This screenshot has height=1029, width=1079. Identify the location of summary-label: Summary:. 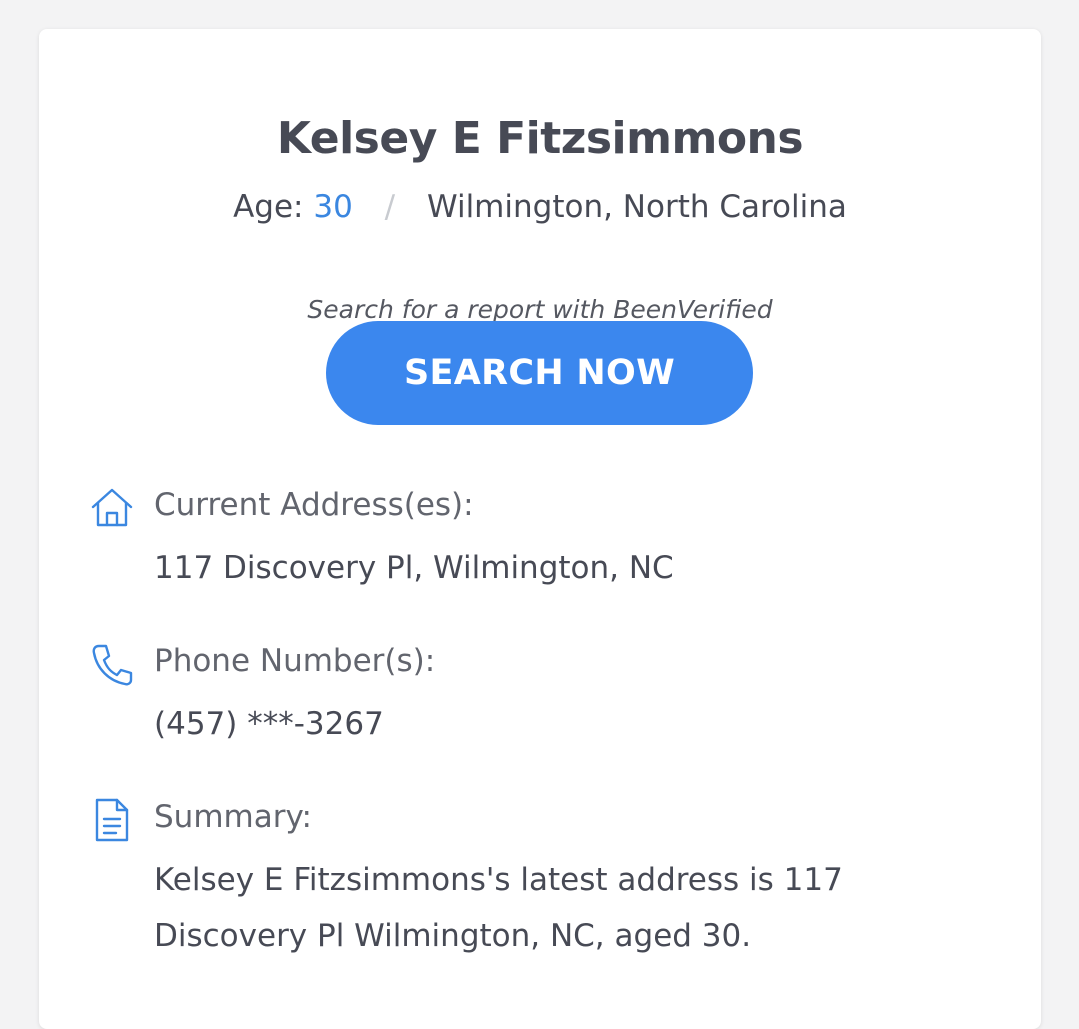
(233, 817).